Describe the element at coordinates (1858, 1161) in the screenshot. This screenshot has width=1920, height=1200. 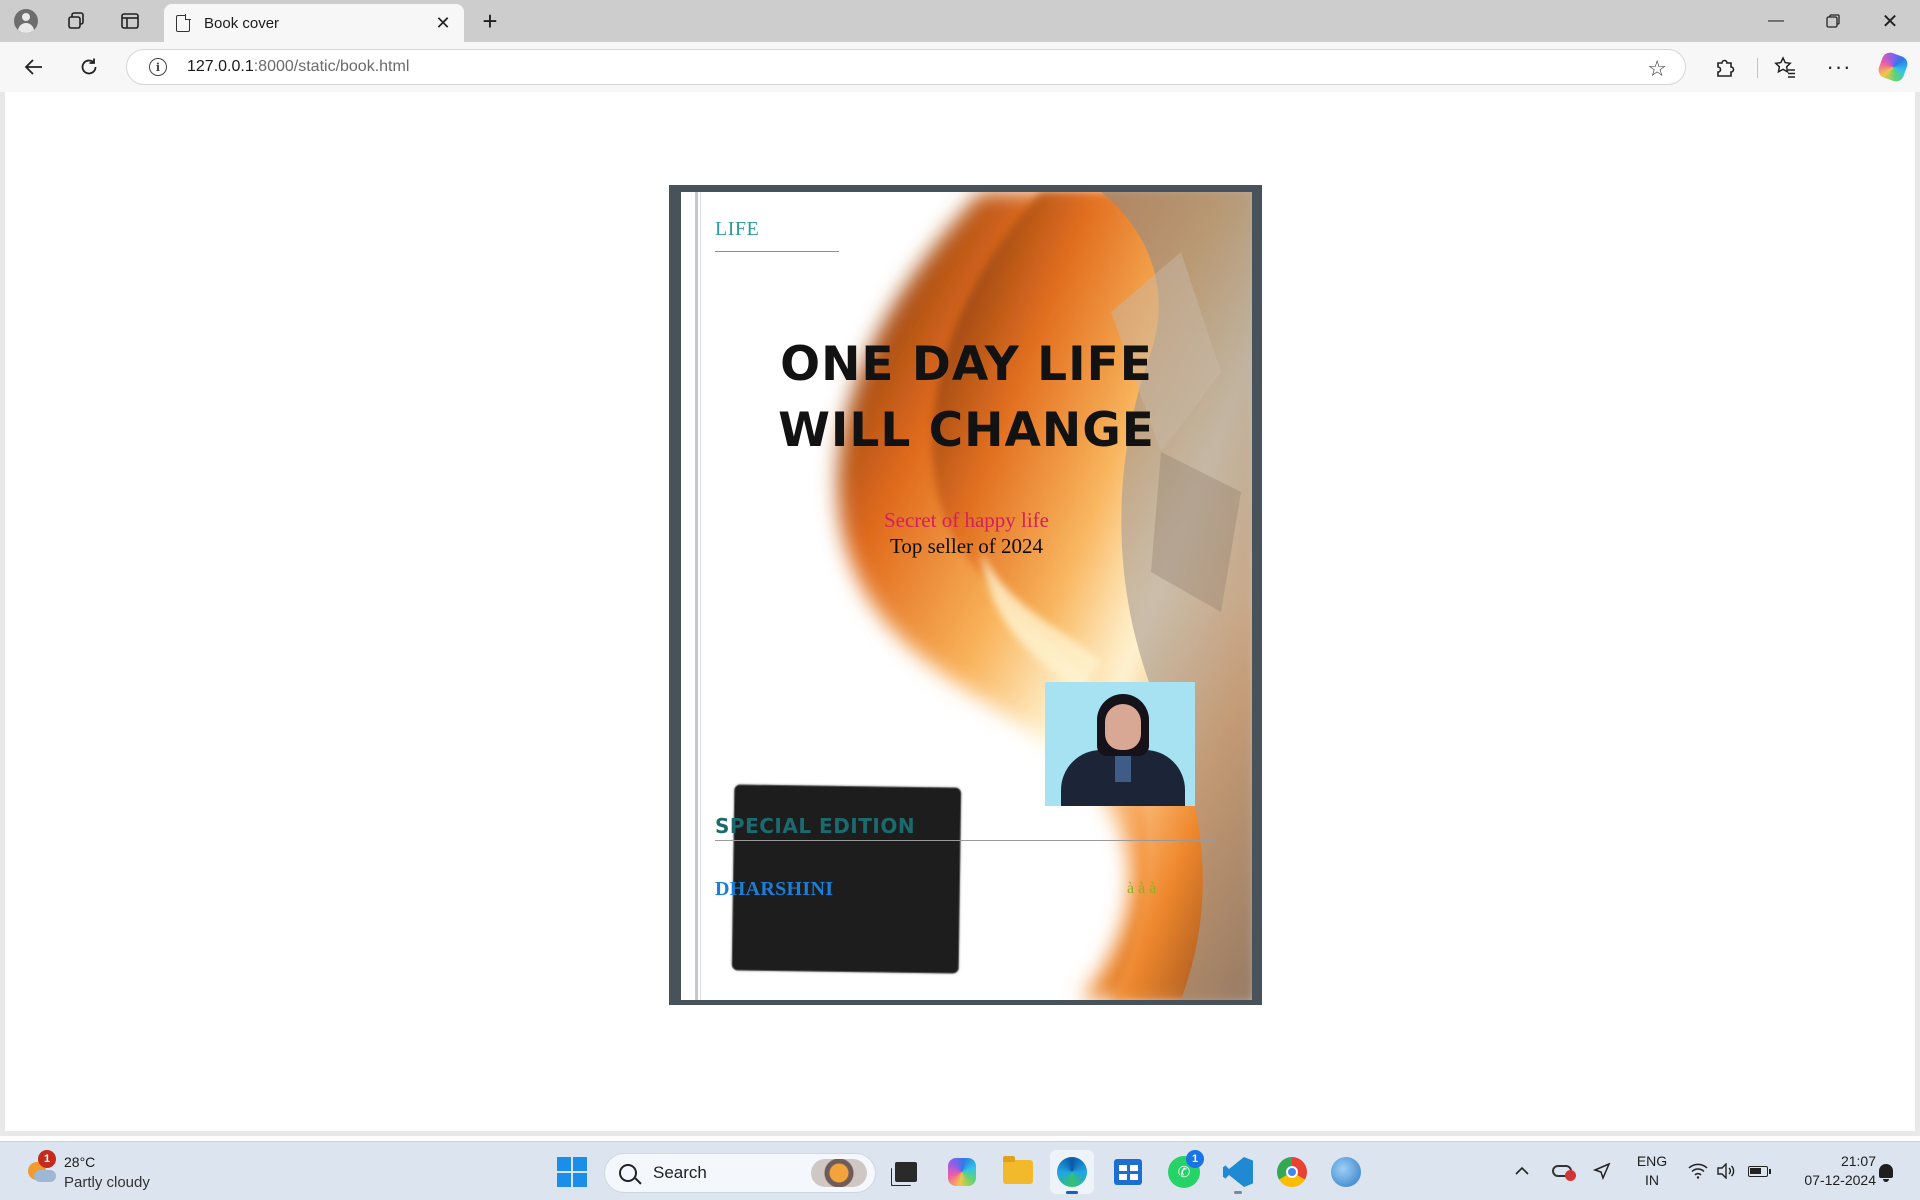
I see `clock-time: 21:07` at that location.